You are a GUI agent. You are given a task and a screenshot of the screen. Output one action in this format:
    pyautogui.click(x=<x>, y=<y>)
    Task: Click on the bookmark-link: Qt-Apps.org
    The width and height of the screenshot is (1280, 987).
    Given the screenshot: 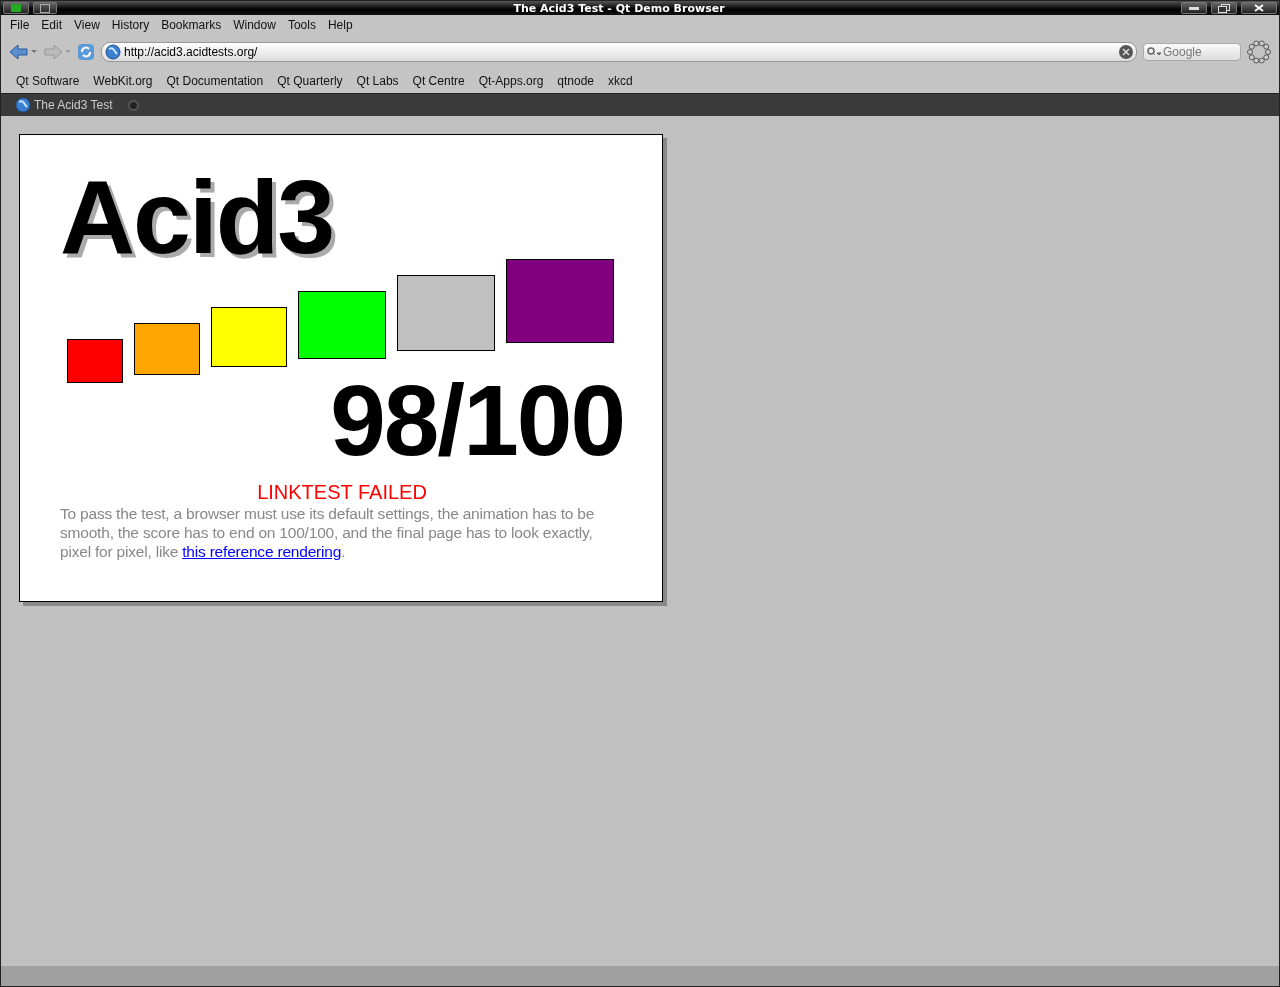 What is the action you would take?
    pyautogui.click(x=511, y=81)
    